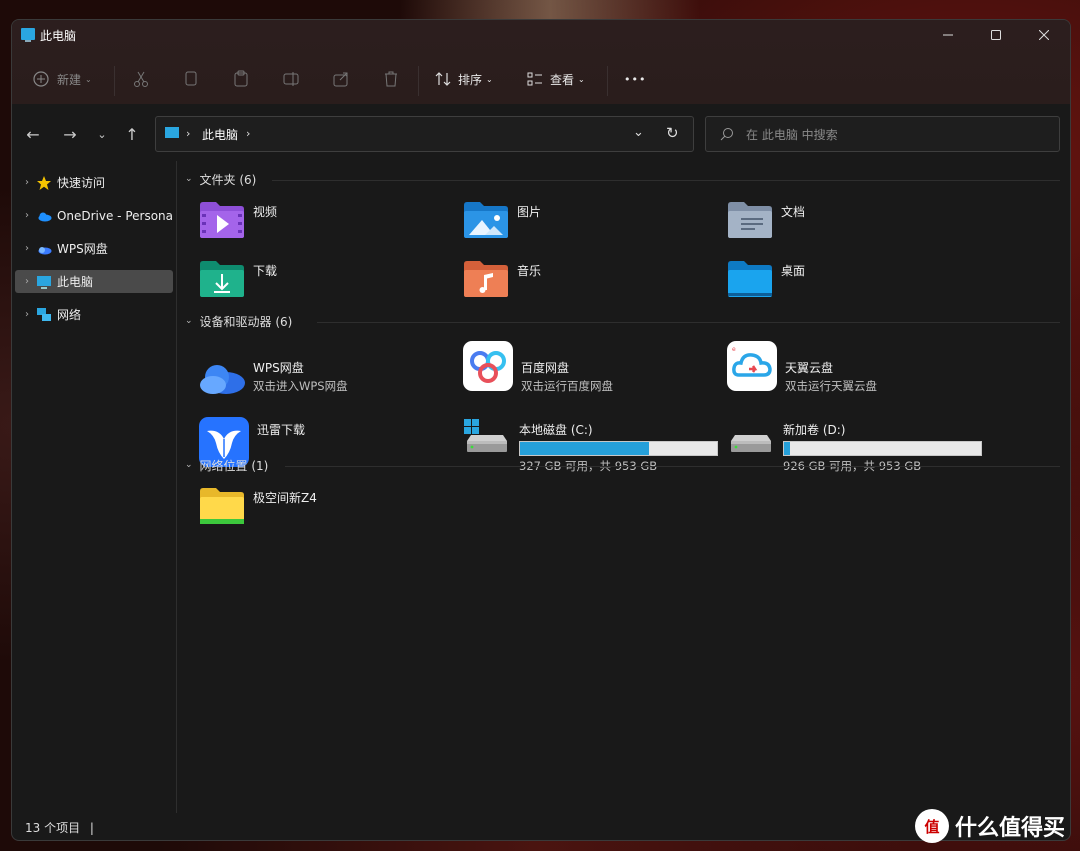 Image resolution: width=1080 pixels, height=851 pixels. I want to click on more-options-button: •••, so click(635, 79).